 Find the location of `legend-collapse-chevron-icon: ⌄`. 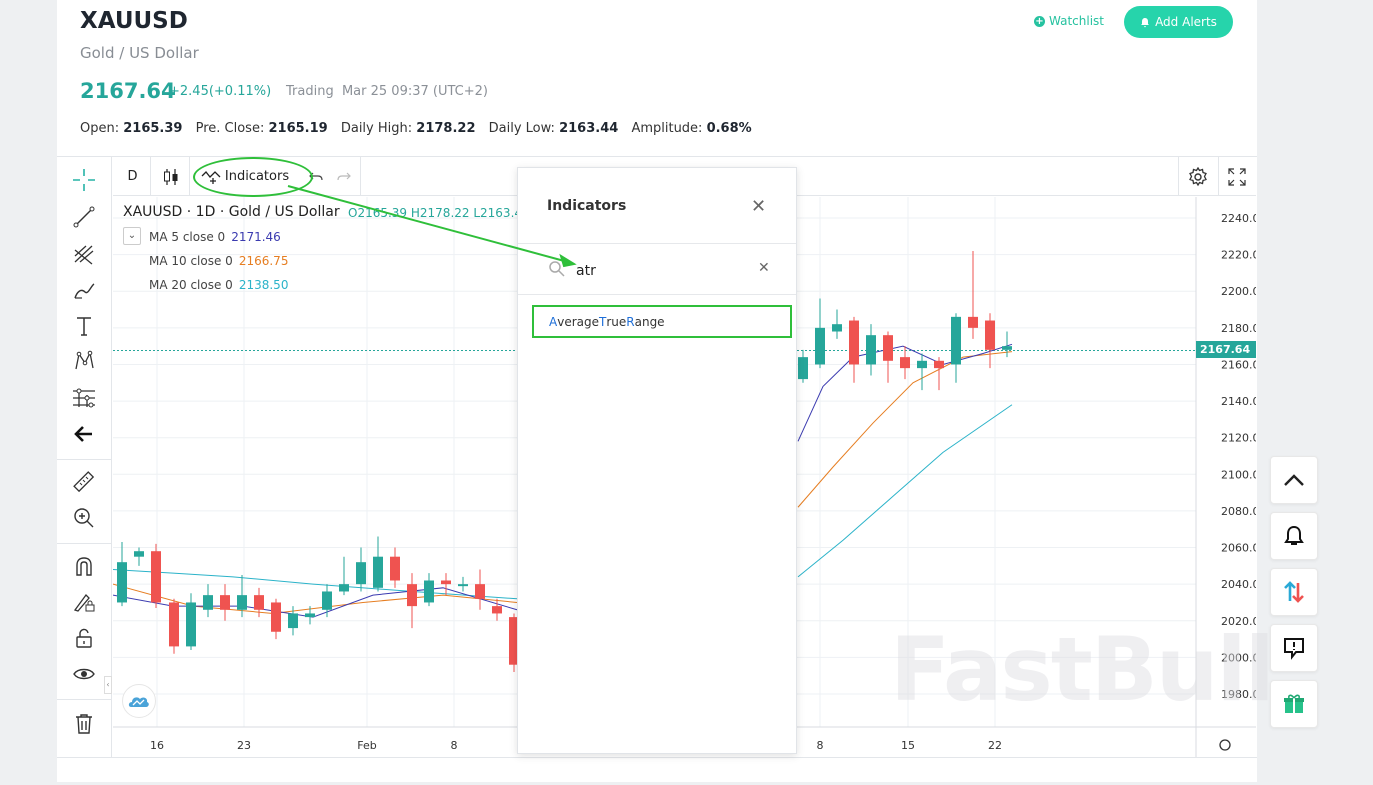

legend-collapse-chevron-icon: ⌄ is located at coordinates (132, 236).